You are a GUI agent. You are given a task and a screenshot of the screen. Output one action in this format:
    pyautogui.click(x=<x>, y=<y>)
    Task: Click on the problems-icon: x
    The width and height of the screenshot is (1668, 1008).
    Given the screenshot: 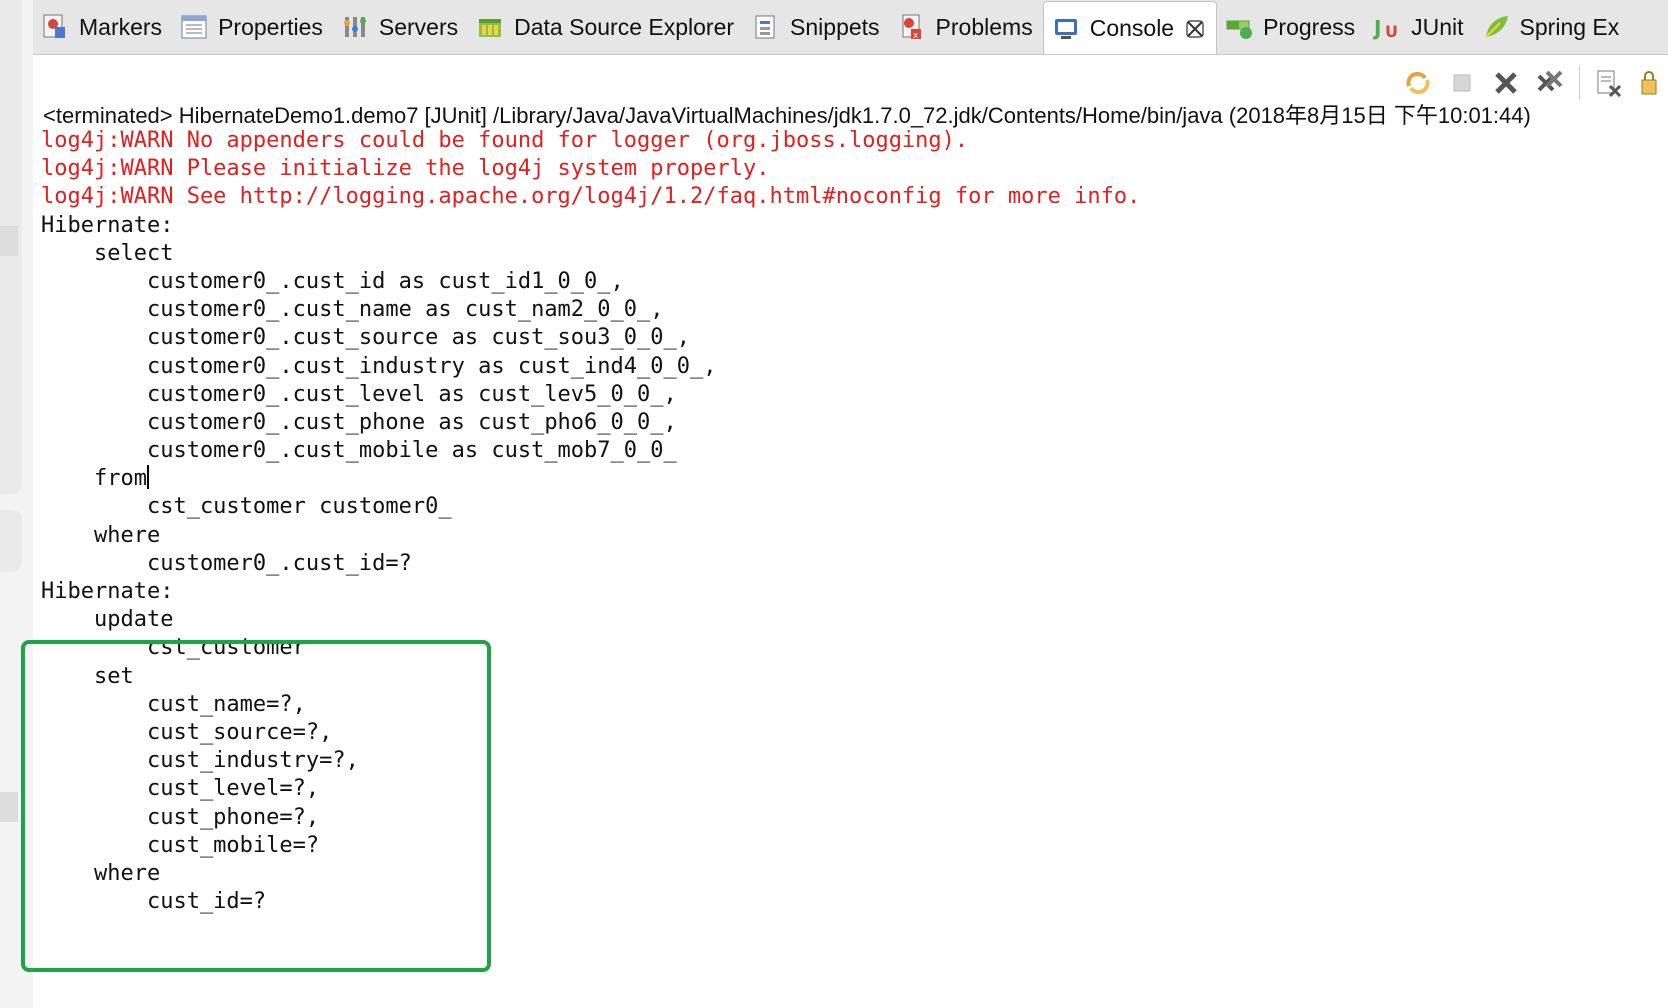 What is the action you would take?
    pyautogui.click(x=912, y=27)
    